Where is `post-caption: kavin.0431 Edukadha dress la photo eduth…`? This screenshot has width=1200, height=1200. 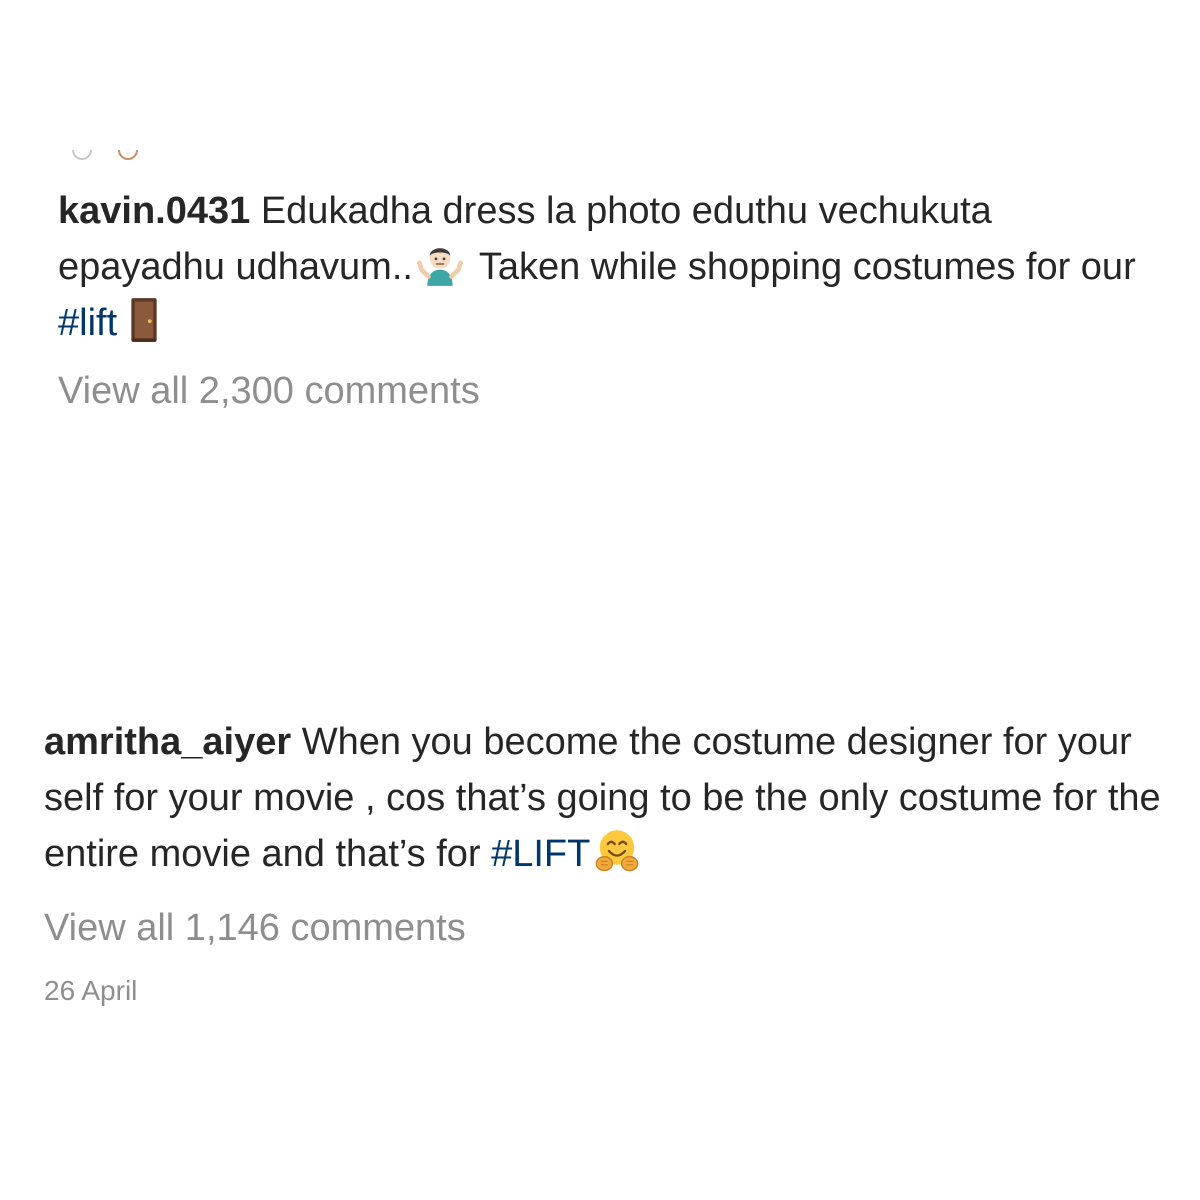
post-caption: kavin.0431 Edukadha dress la photo eduth… is located at coordinates (613, 267).